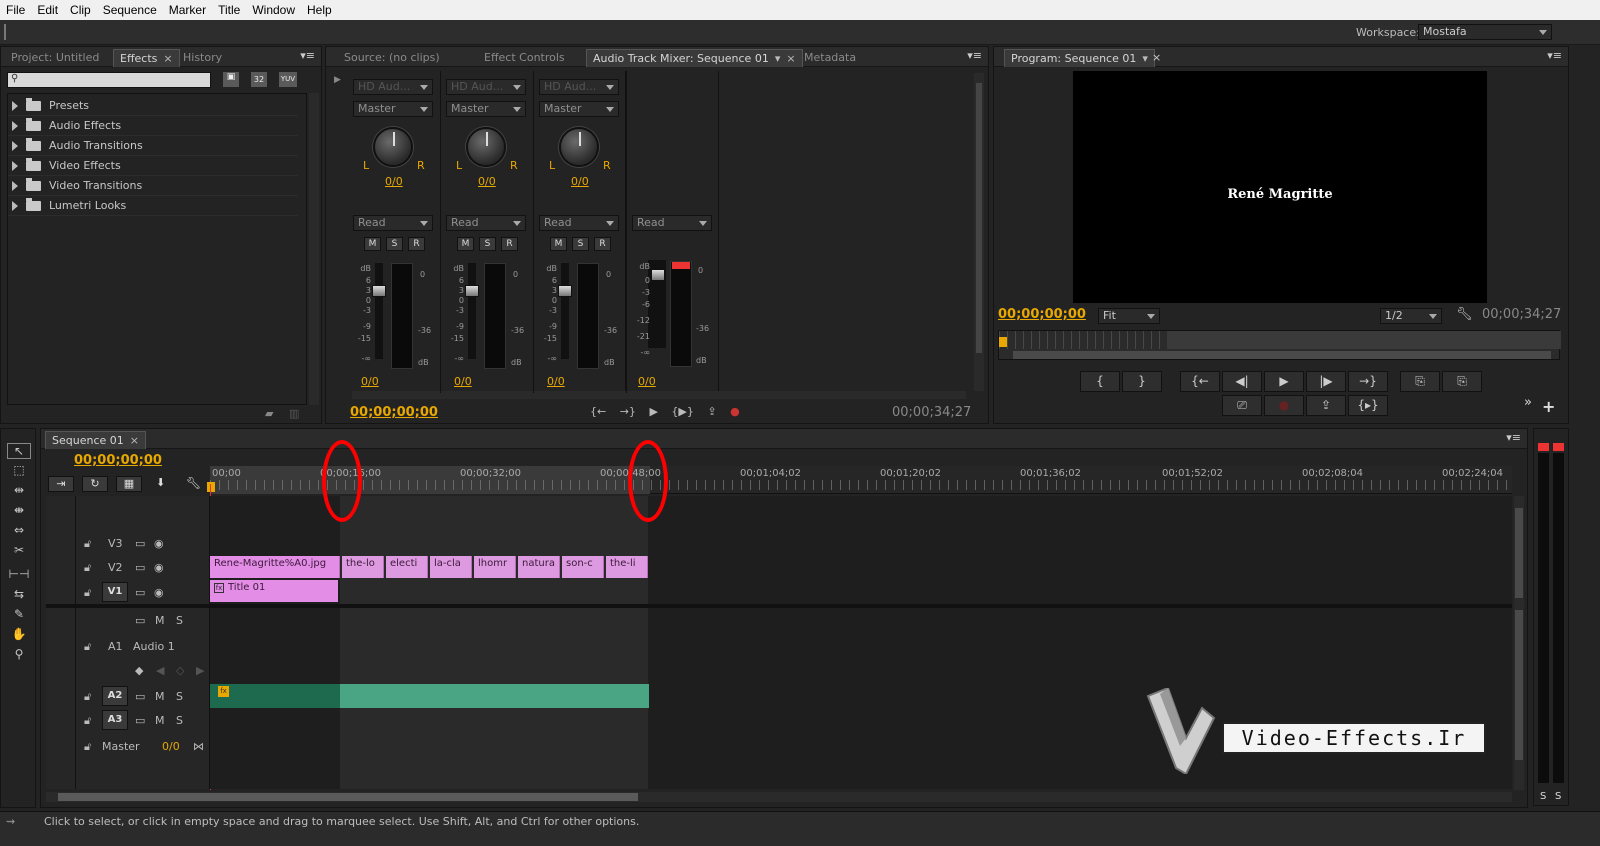 Image resolution: width=1600 pixels, height=846 pixels. I want to click on extract-button: ⎘, so click(1462, 381).